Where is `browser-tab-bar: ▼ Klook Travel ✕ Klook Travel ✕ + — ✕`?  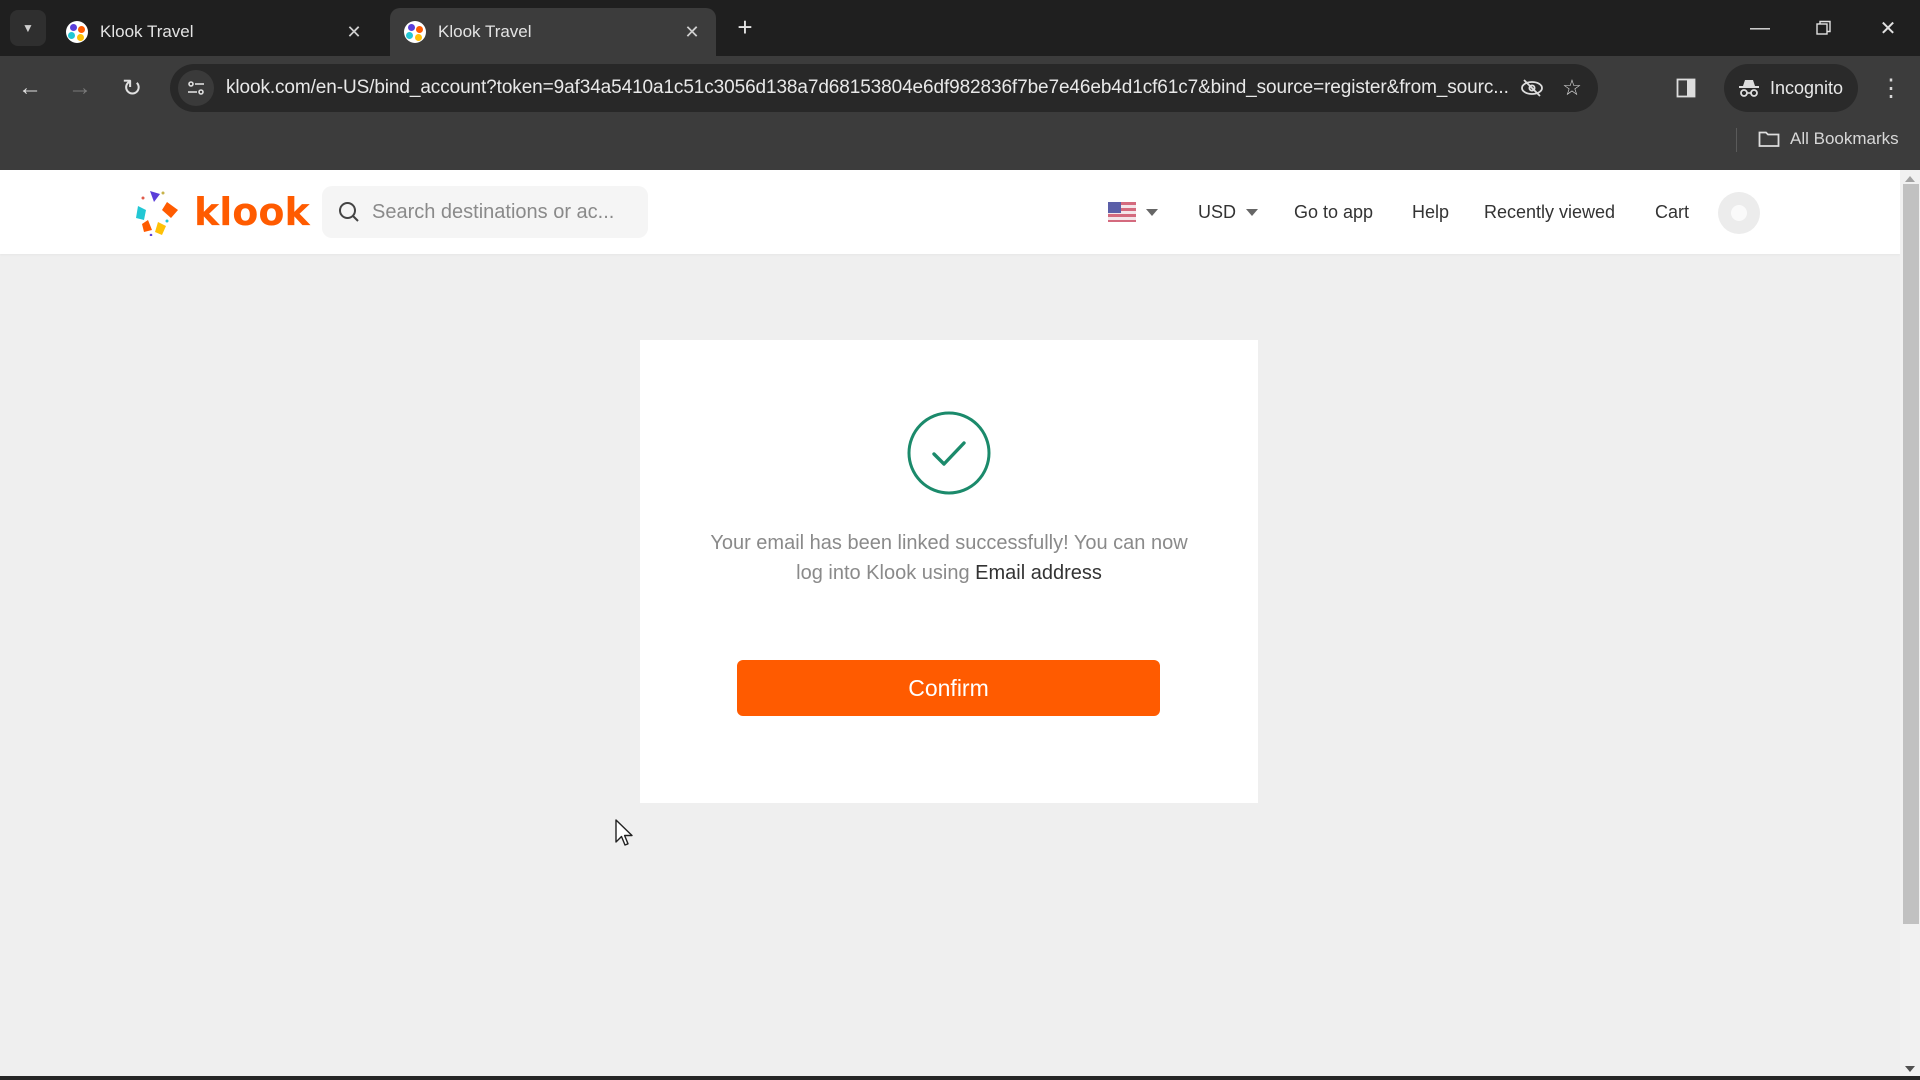
browser-tab-bar: ▼ Klook Travel ✕ Klook Travel ✕ + — ✕ is located at coordinates (960, 28).